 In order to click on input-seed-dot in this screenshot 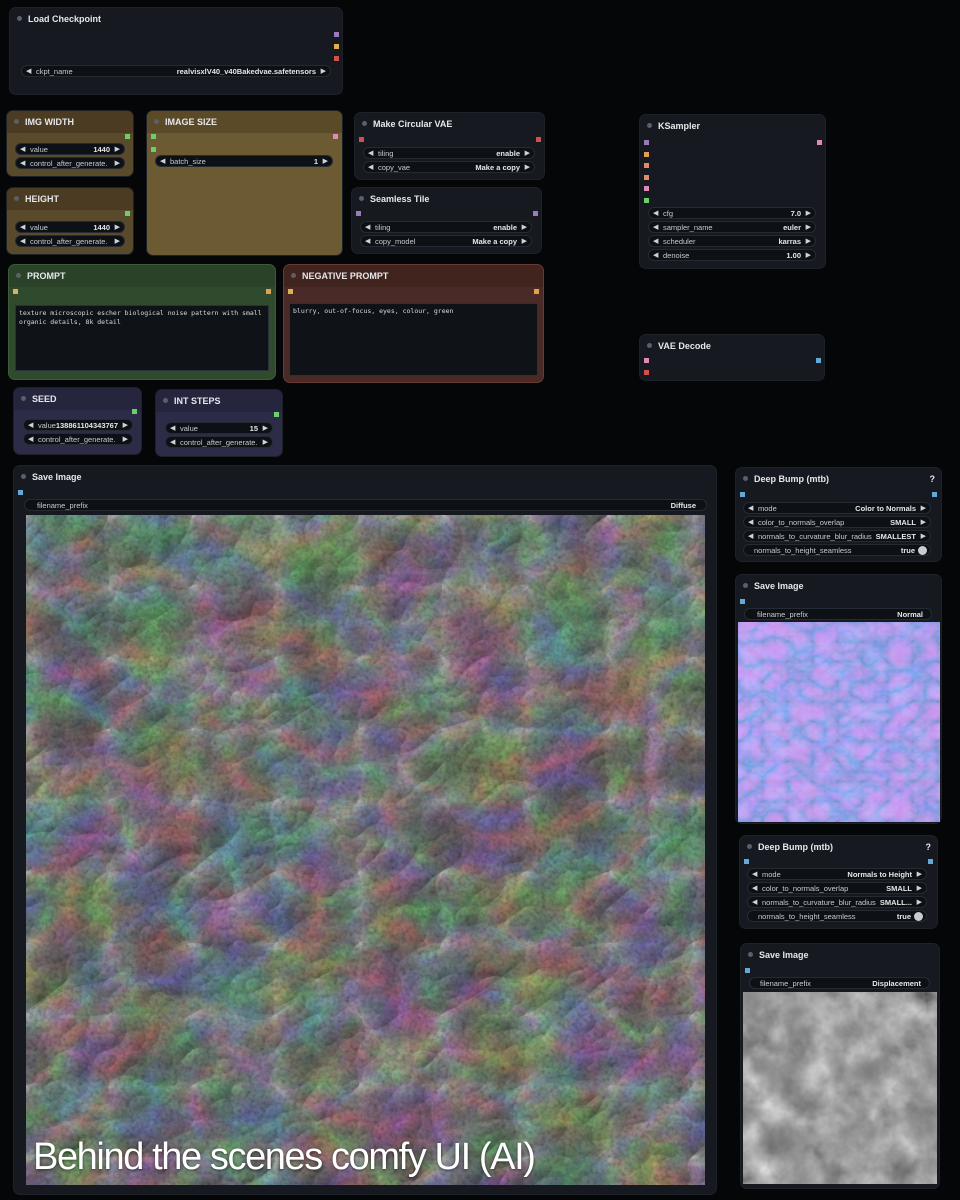, I will do `click(646, 154)`.